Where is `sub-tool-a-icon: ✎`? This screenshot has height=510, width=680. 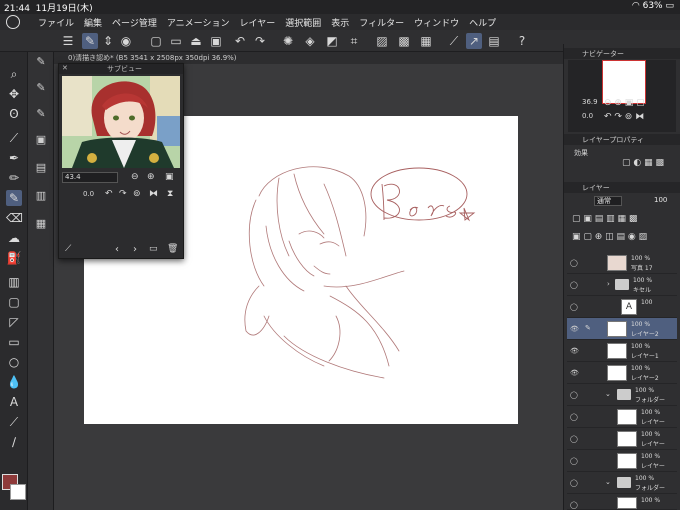 sub-tool-a-icon: ✎ is located at coordinates (41, 62).